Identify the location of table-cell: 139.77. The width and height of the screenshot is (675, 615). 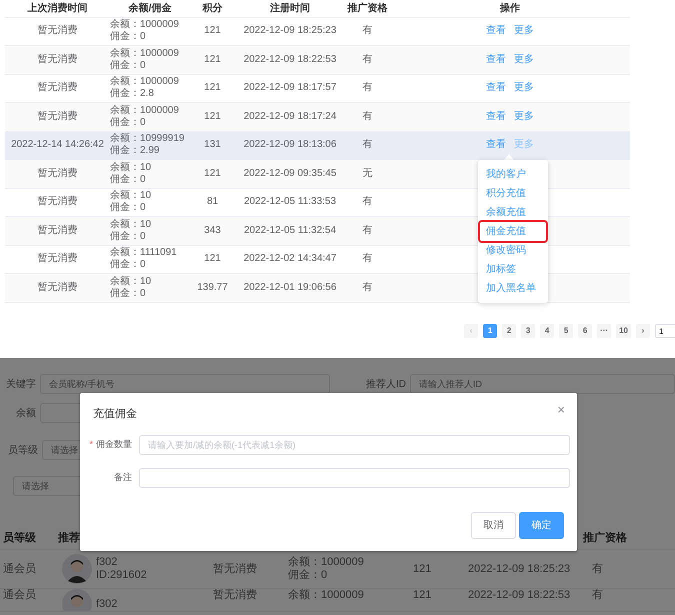
(212, 287).